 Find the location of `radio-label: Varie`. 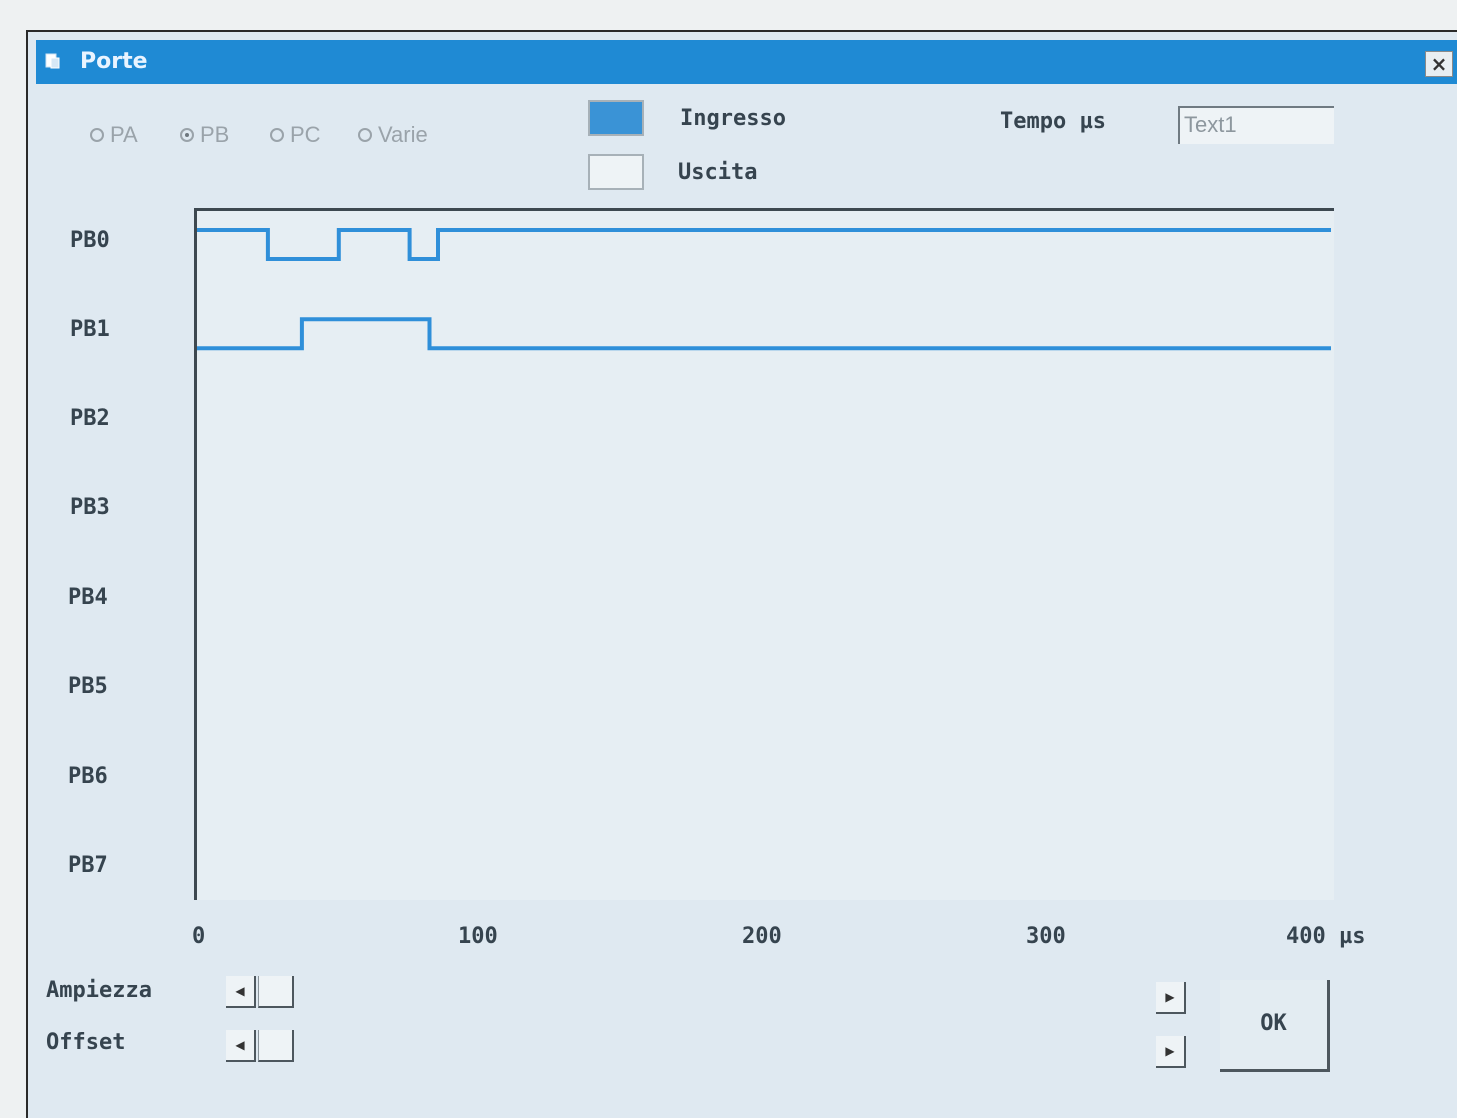

radio-label: Varie is located at coordinates (403, 134).